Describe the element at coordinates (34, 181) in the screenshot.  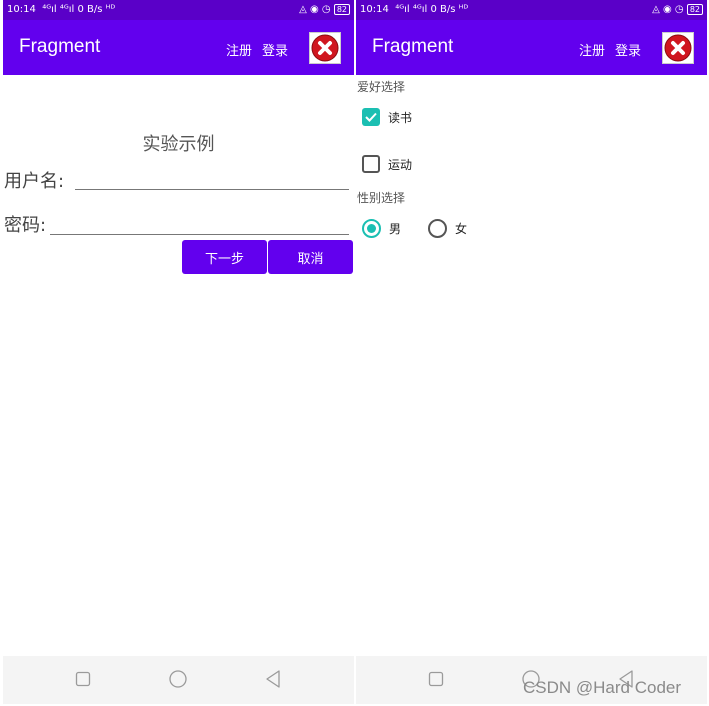
I see `username-label: 用户名:` at that location.